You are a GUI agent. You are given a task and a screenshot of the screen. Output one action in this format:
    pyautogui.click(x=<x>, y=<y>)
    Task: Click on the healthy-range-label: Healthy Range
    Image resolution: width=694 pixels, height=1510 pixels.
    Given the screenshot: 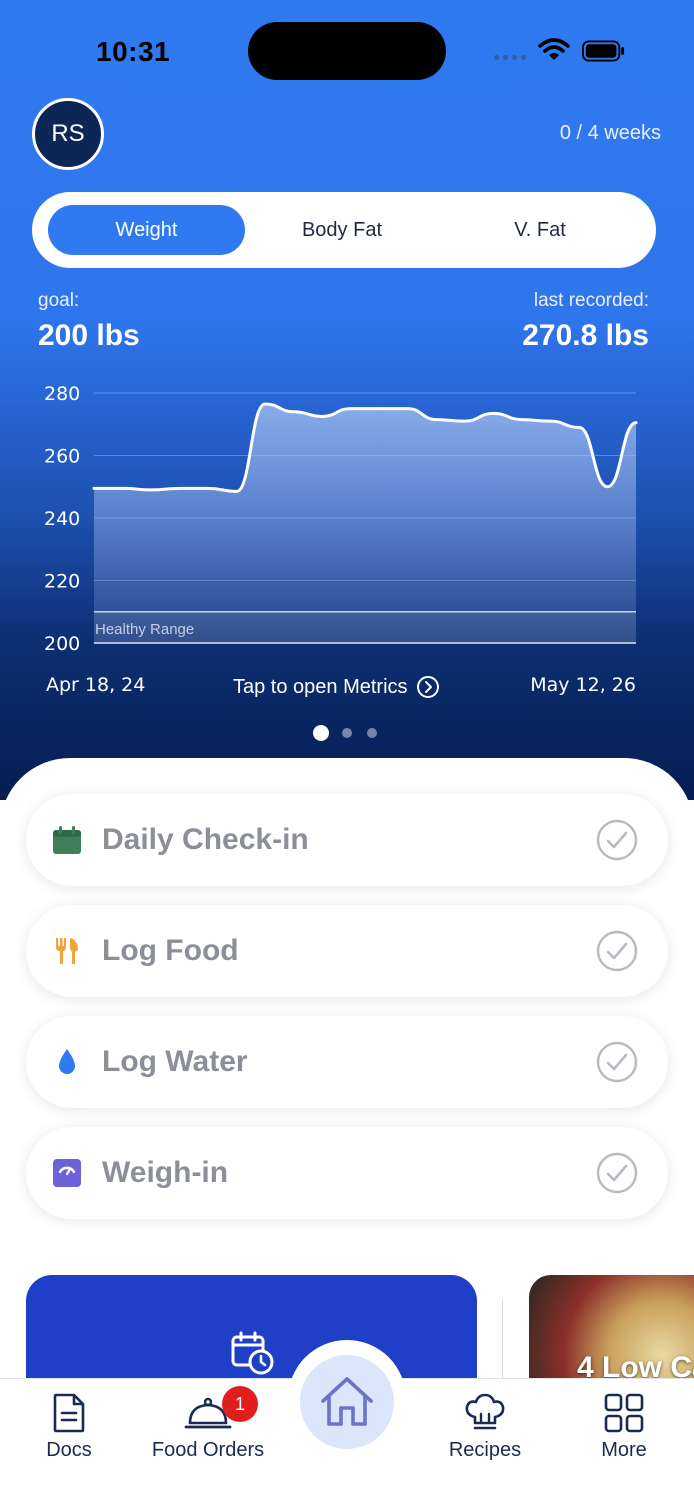 What is the action you would take?
    pyautogui.click(x=144, y=629)
    